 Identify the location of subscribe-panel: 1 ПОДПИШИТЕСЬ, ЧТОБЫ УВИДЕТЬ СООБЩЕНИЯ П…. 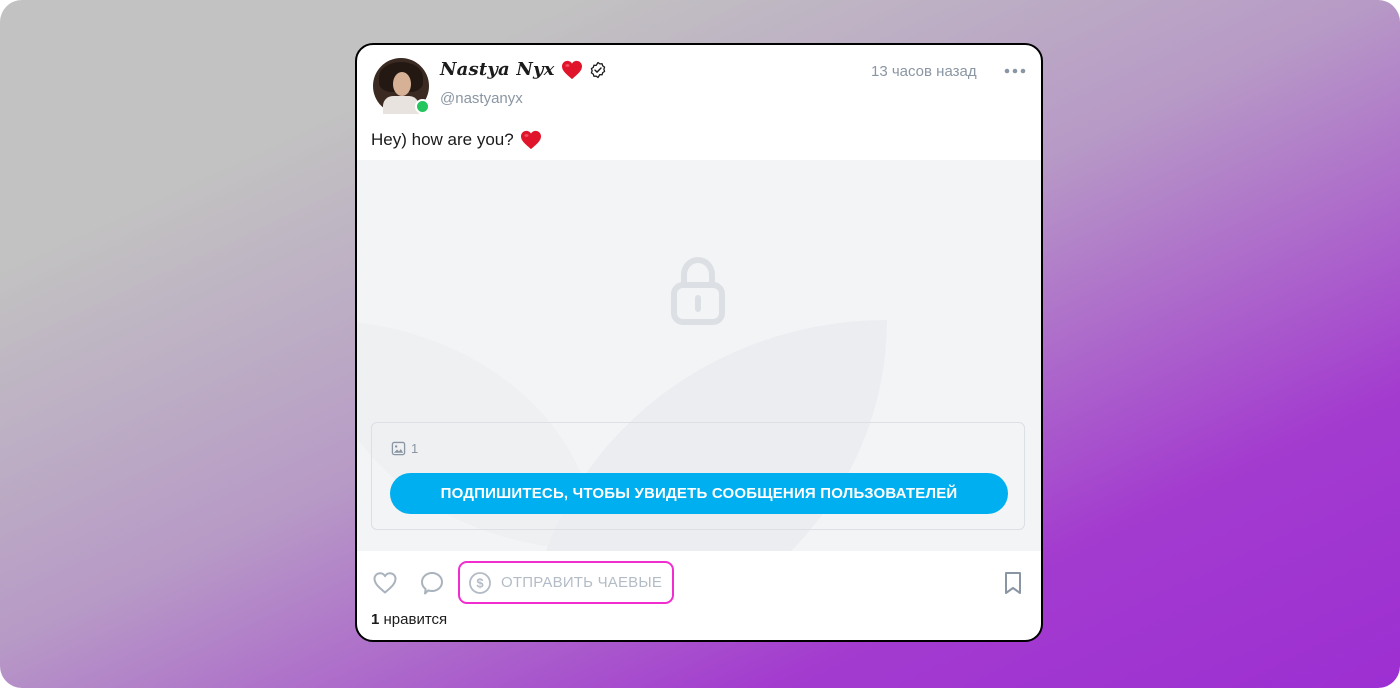
(698, 476).